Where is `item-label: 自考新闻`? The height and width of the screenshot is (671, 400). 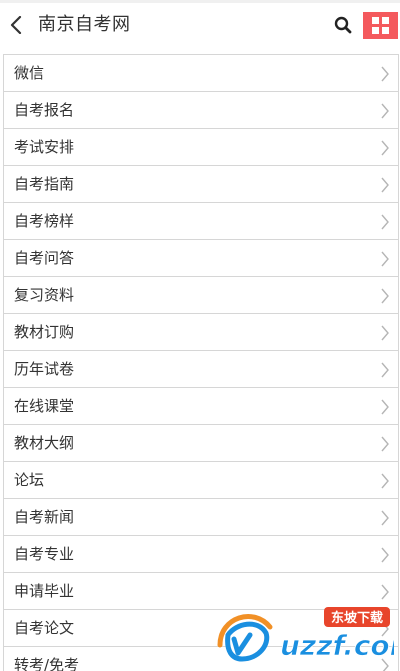 item-label: 自考新闻 is located at coordinates (44, 517).